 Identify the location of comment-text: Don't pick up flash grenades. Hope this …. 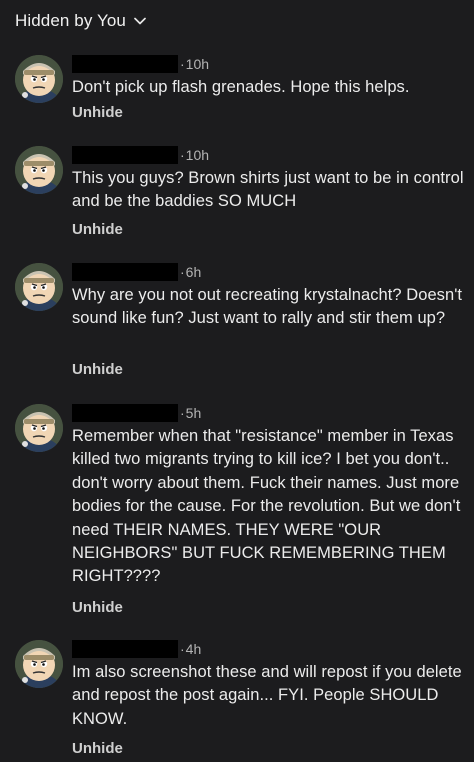
(241, 87).